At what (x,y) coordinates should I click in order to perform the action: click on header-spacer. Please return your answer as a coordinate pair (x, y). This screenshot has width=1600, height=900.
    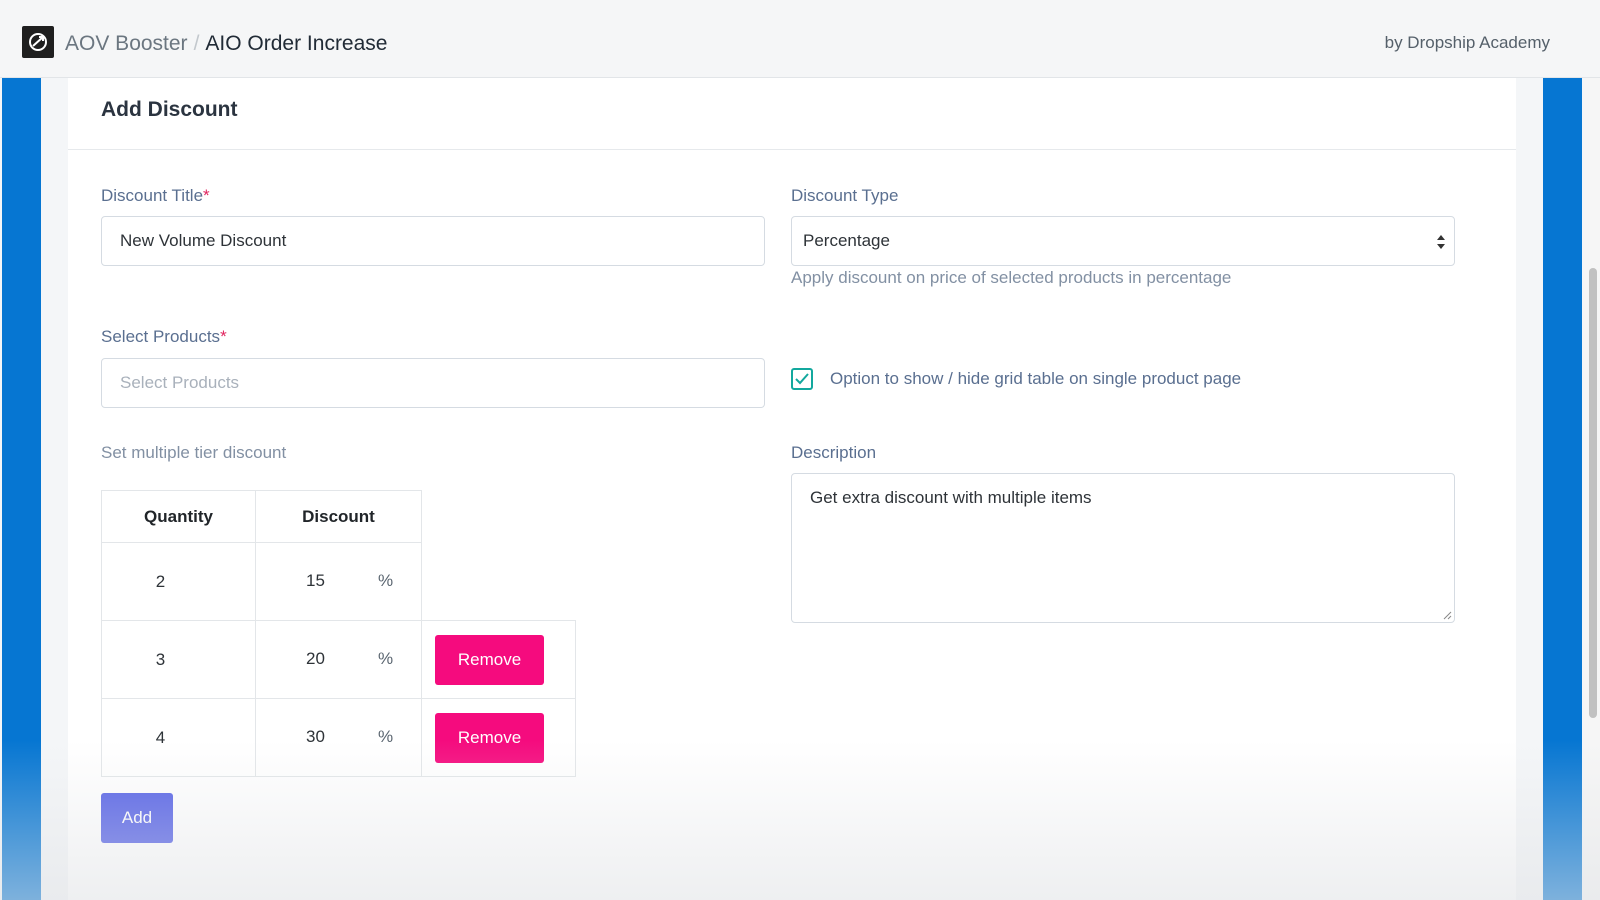
    Looking at the image, I should click on (499, 517).